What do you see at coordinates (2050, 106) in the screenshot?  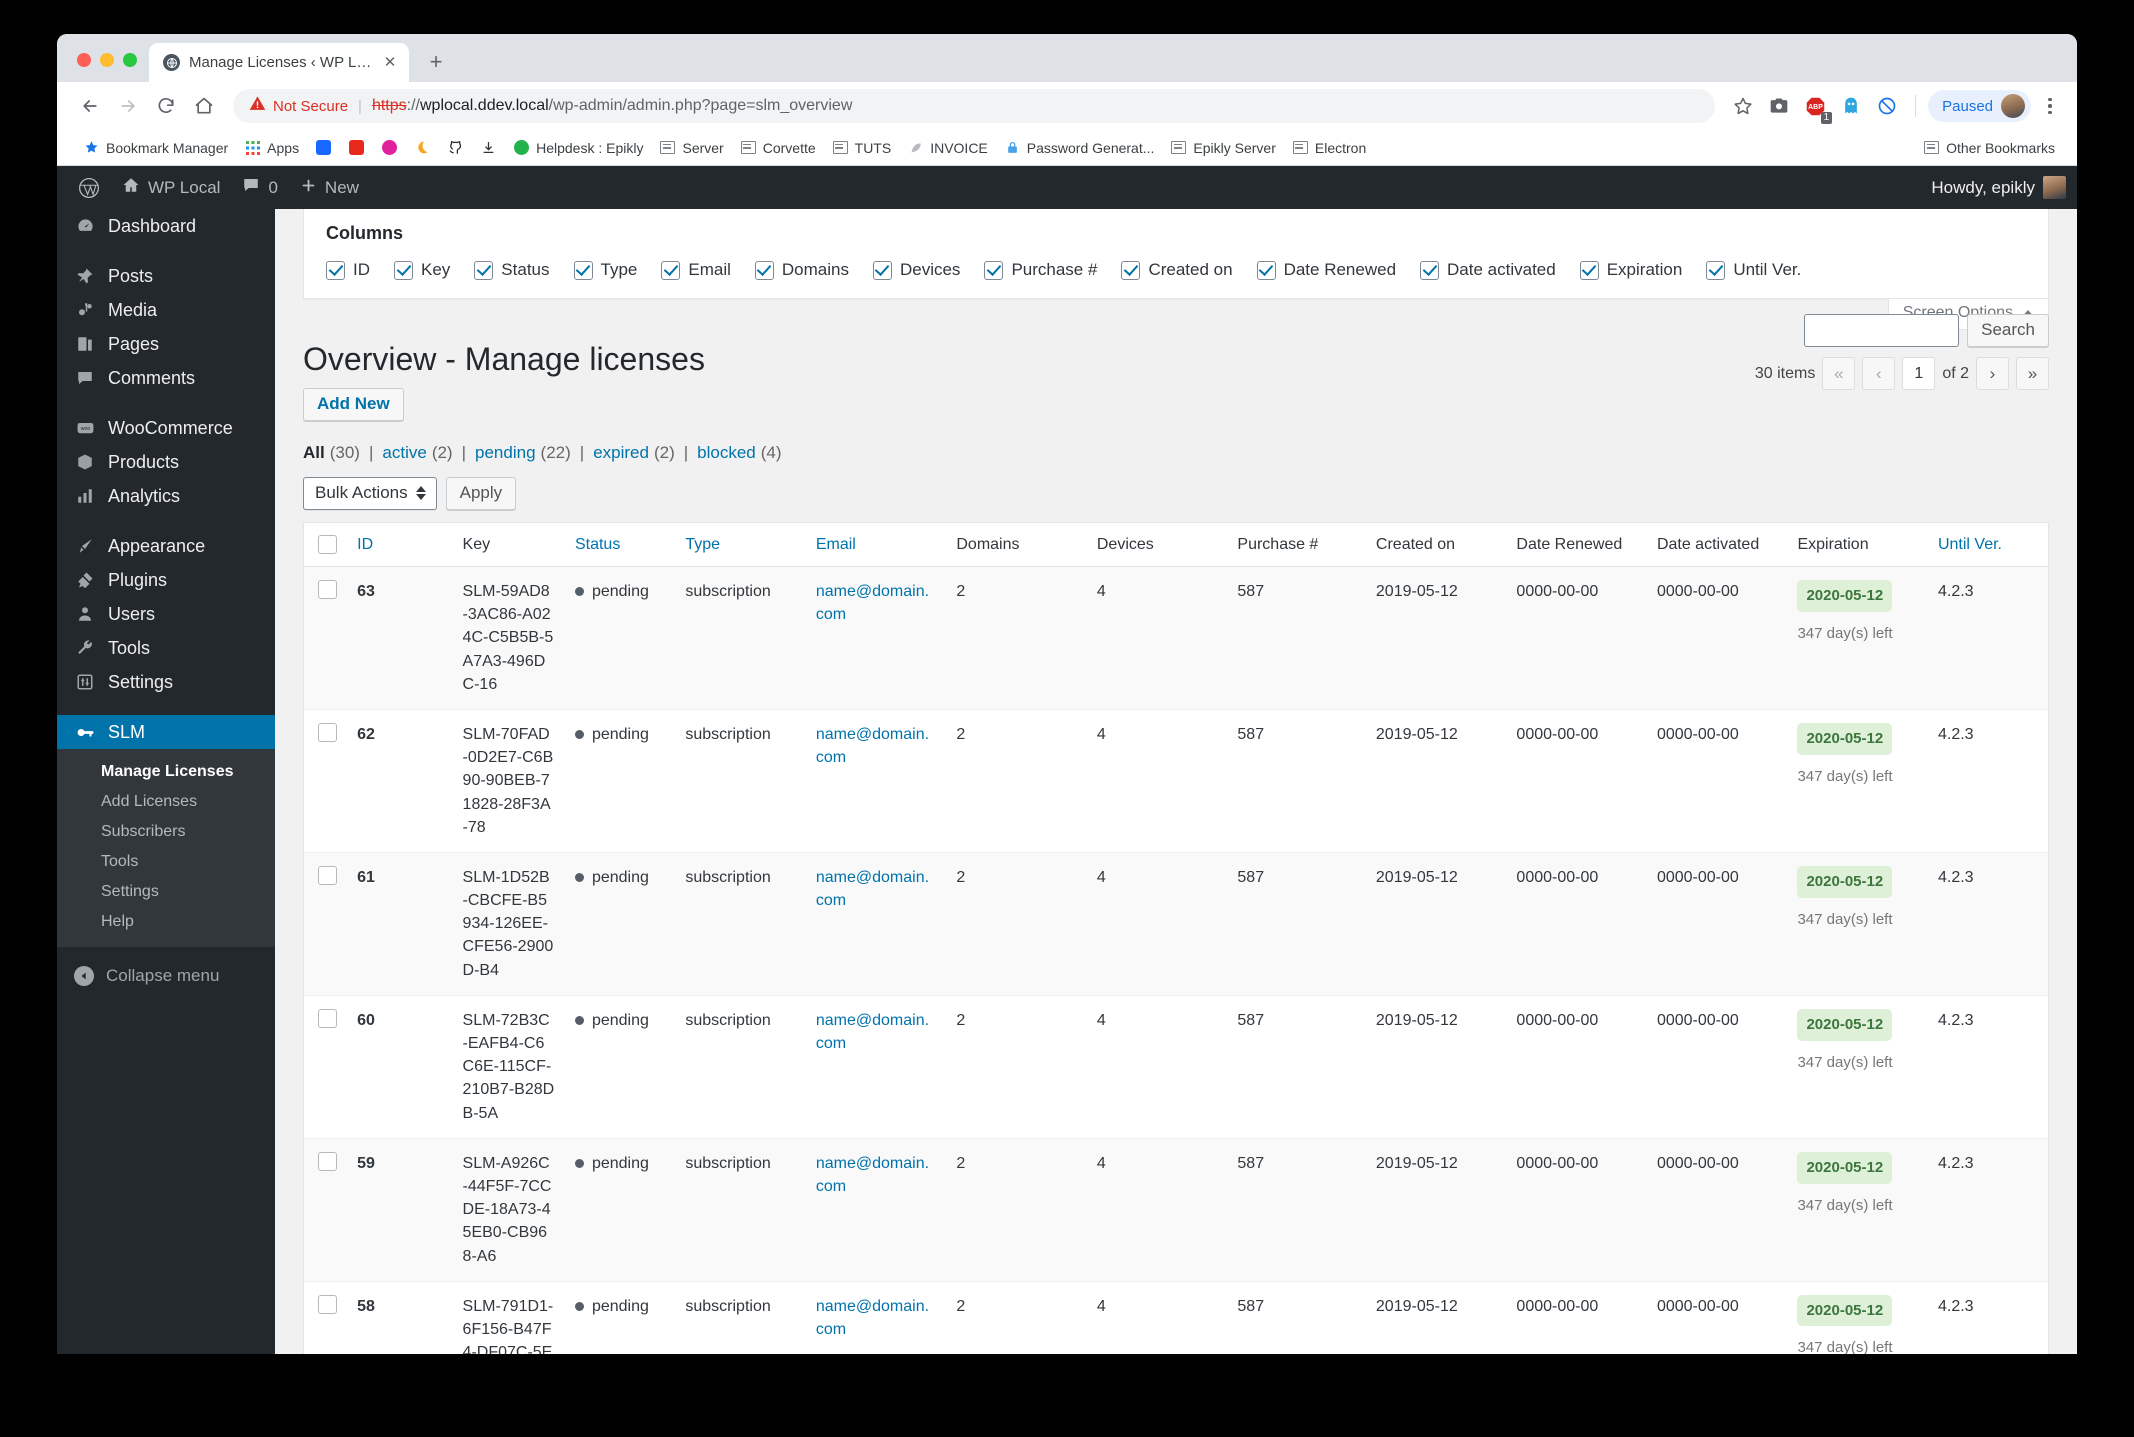 I see `browser-menu-button` at bounding box center [2050, 106].